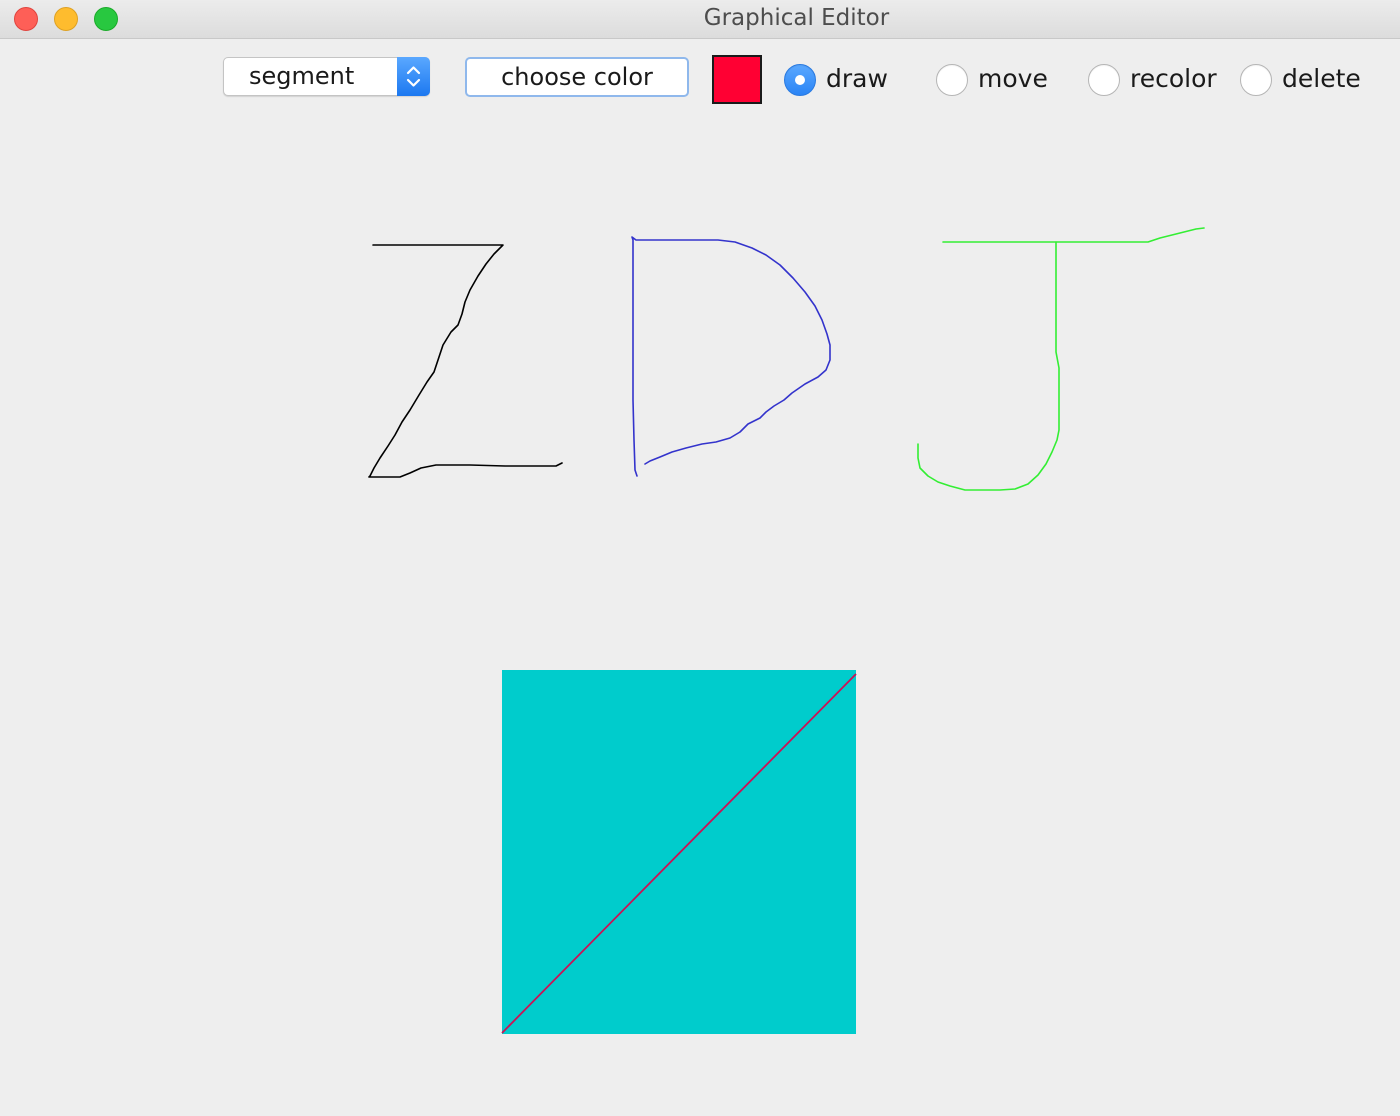 This screenshot has width=1400, height=1116. What do you see at coordinates (857, 78) in the screenshot?
I see `radio-label-draw: draw` at bounding box center [857, 78].